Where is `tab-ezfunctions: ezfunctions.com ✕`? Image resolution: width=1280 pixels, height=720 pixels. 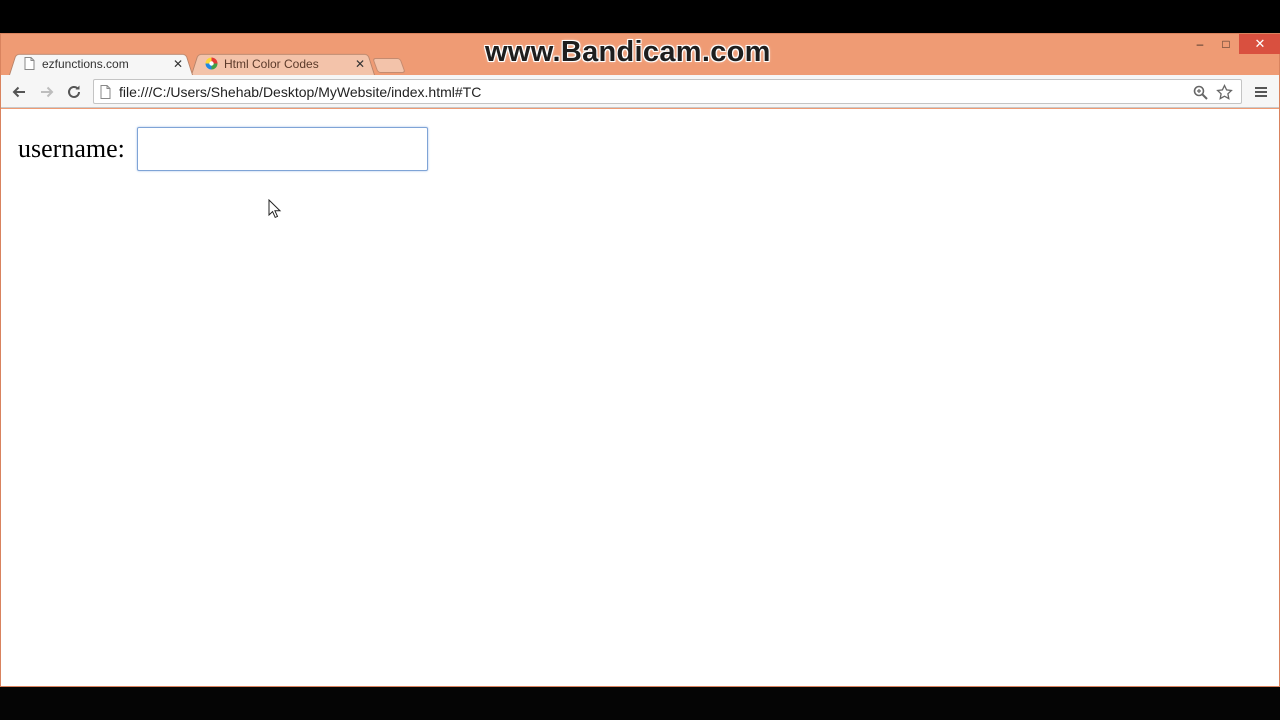
tab-ezfunctions: ezfunctions.com ✕ is located at coordinates (101, 63).